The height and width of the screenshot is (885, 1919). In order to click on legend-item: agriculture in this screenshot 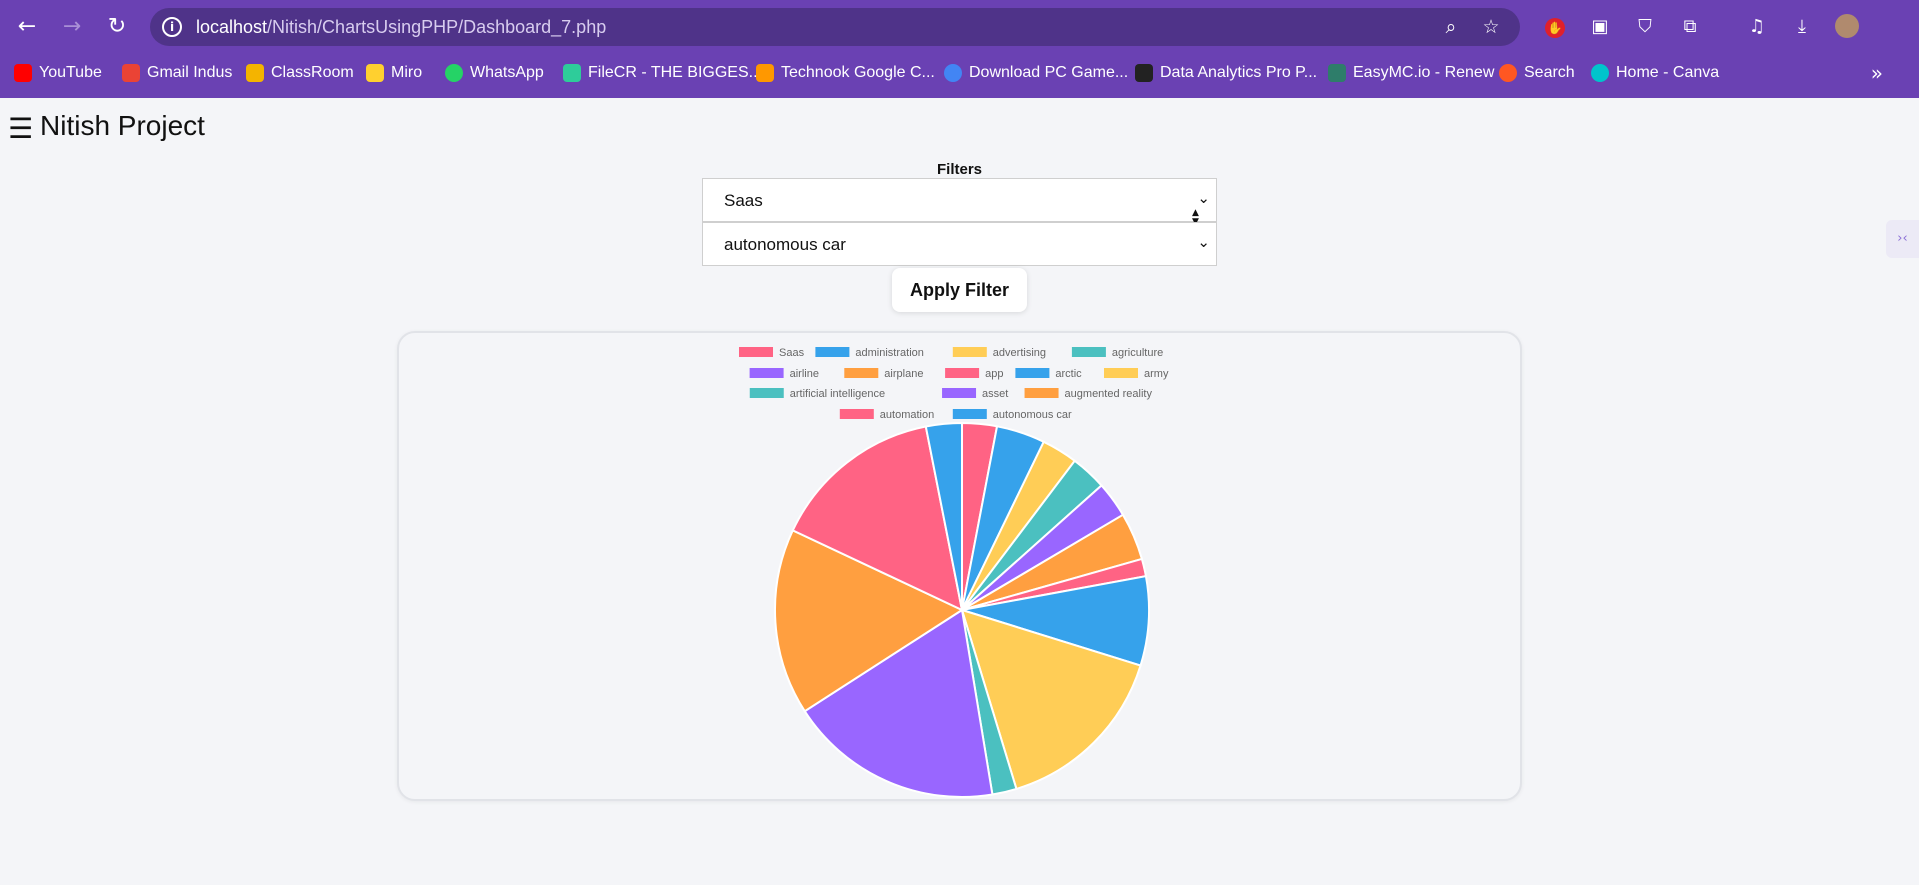, I will do `click(1117, 353)`.